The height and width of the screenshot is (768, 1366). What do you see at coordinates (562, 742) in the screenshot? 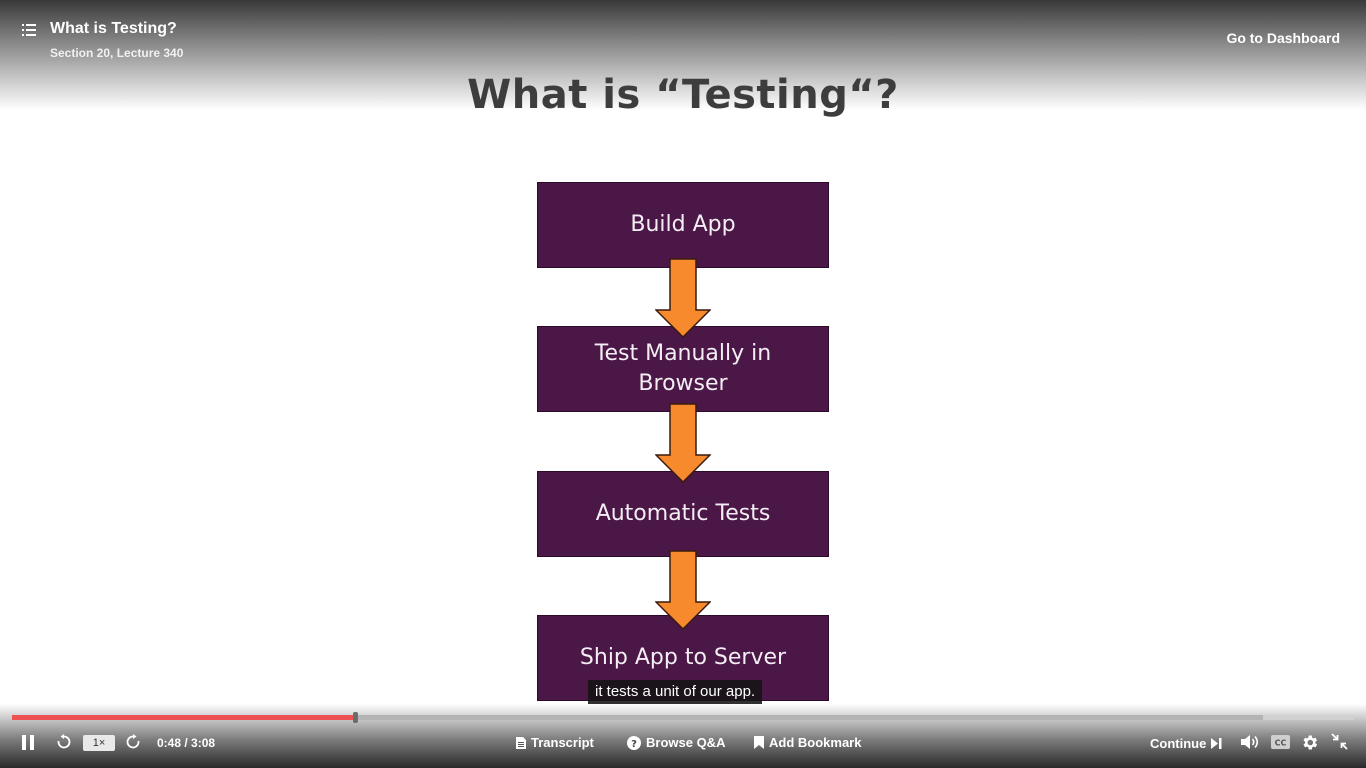
I see `transcript-label: Transcript` at bounding box center [562, 742].